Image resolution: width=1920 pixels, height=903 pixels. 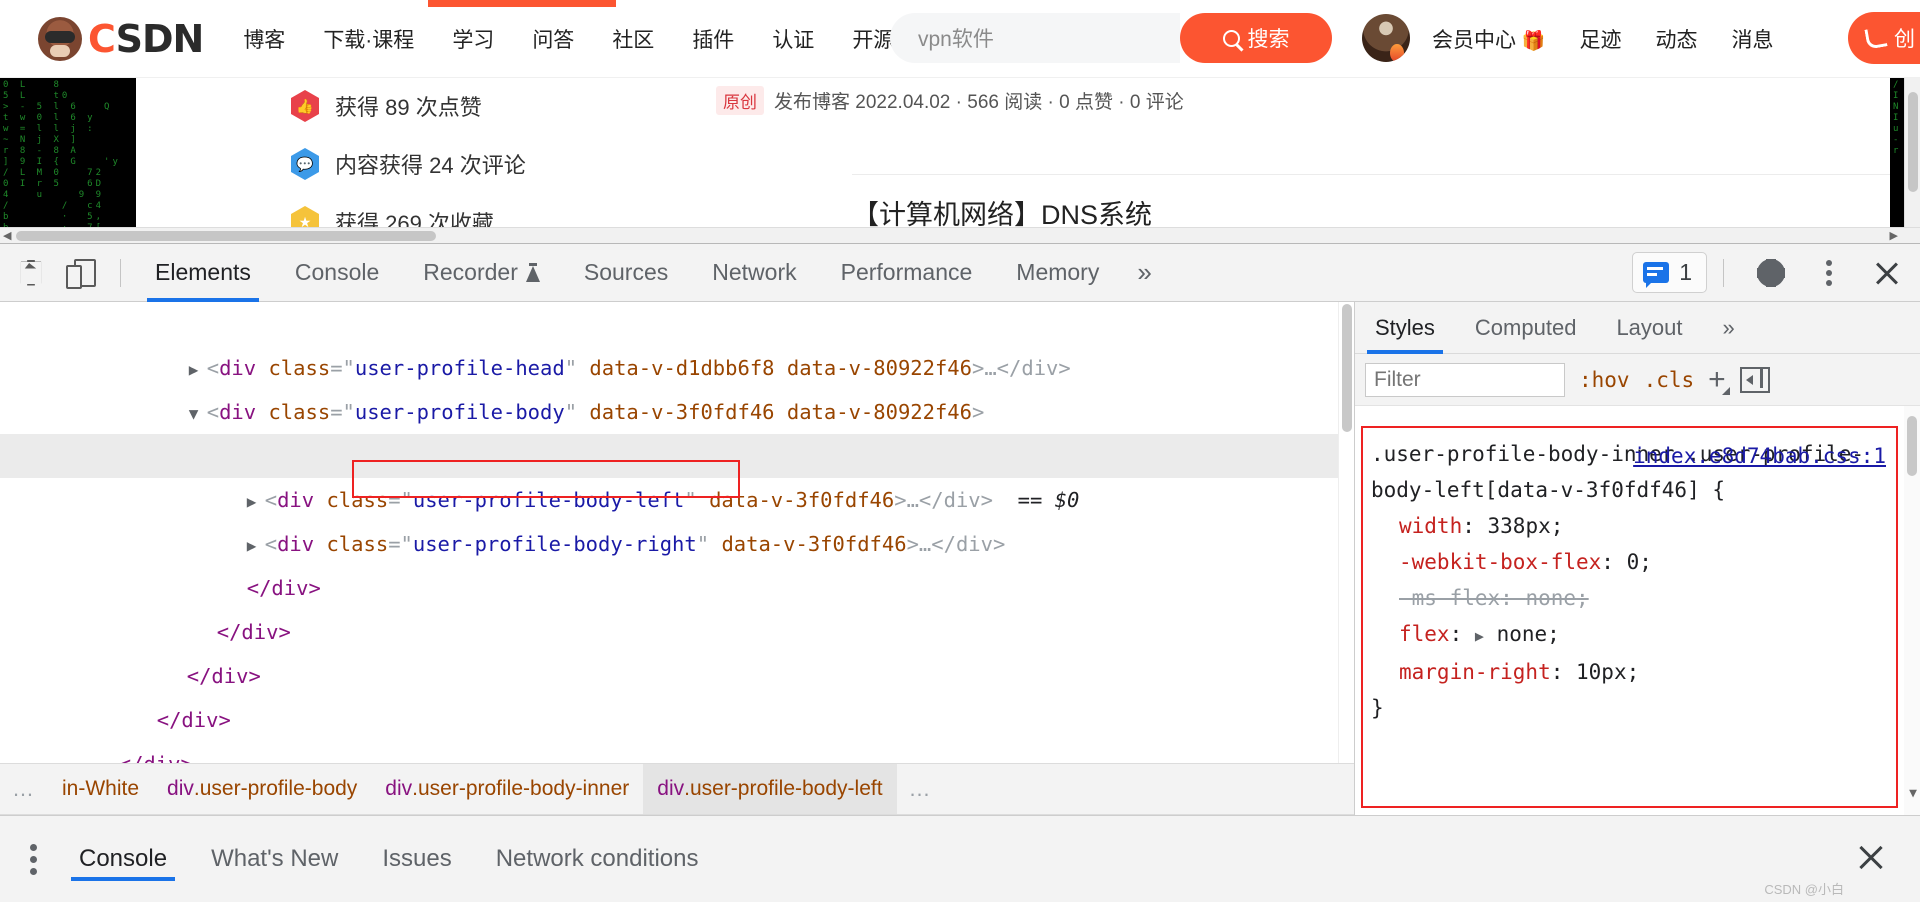 What do you see at coordinates (1519, 526) in the screenshot?
I see `css-prop-value: 338px` at bounding box center [1519, 526].